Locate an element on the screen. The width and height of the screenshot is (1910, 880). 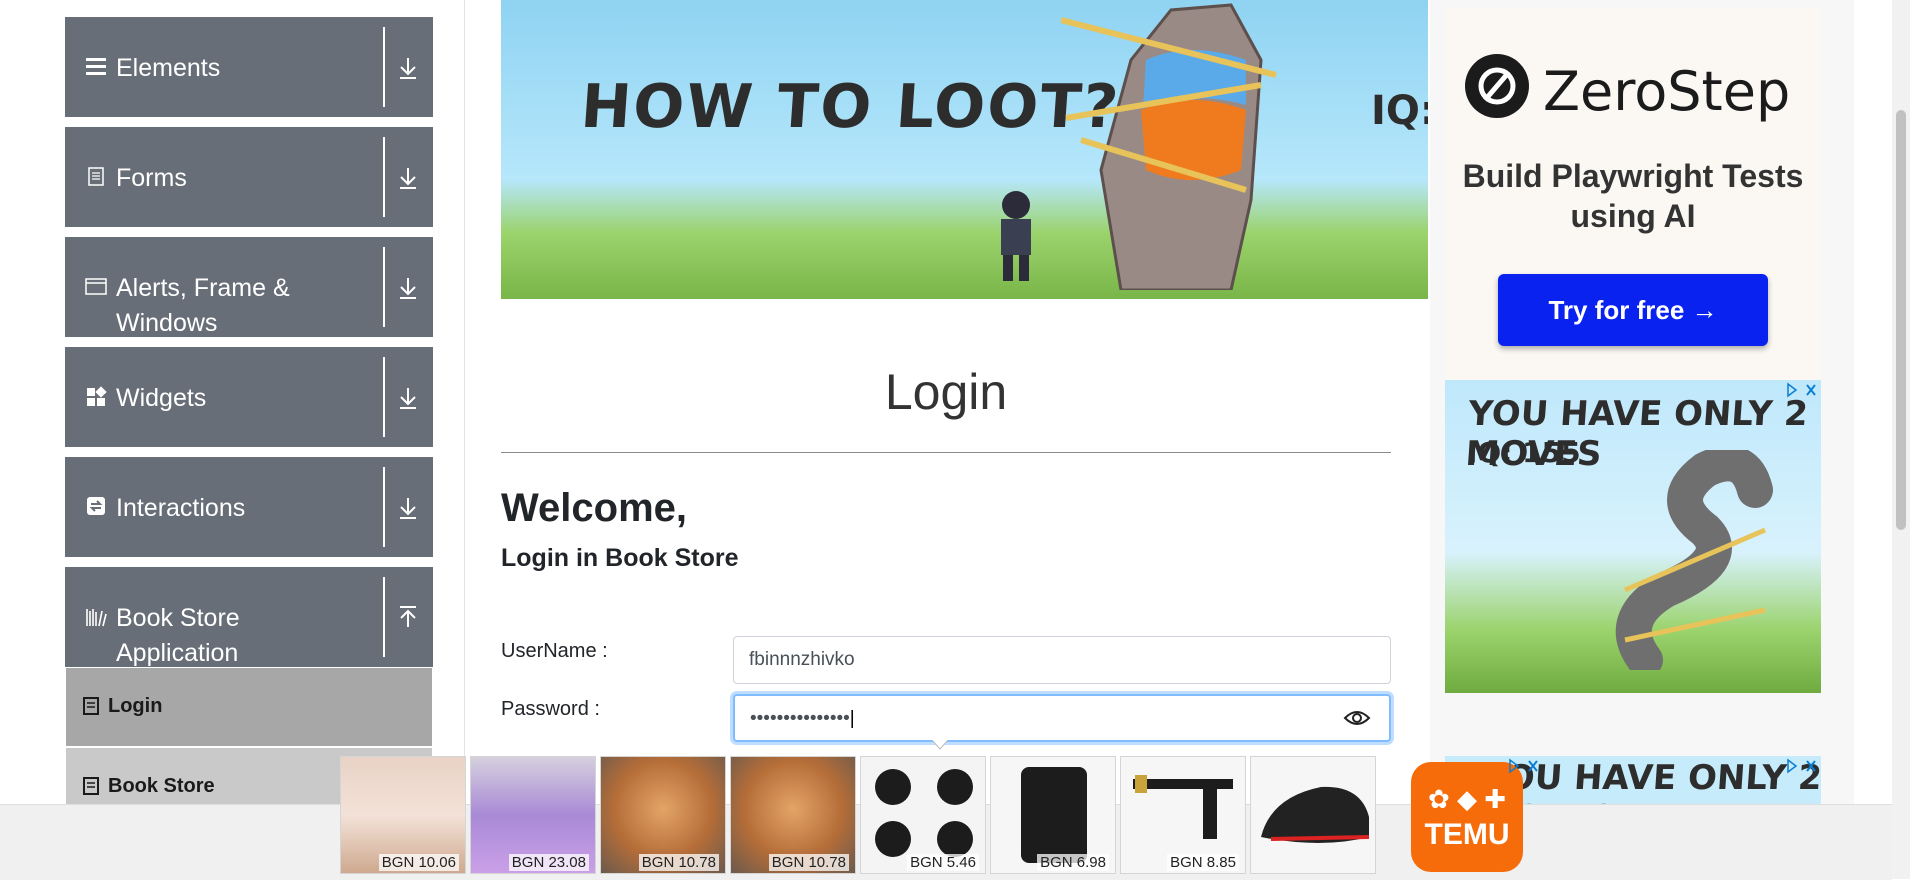
tooltip-caret is located at coordinates (940, 745).